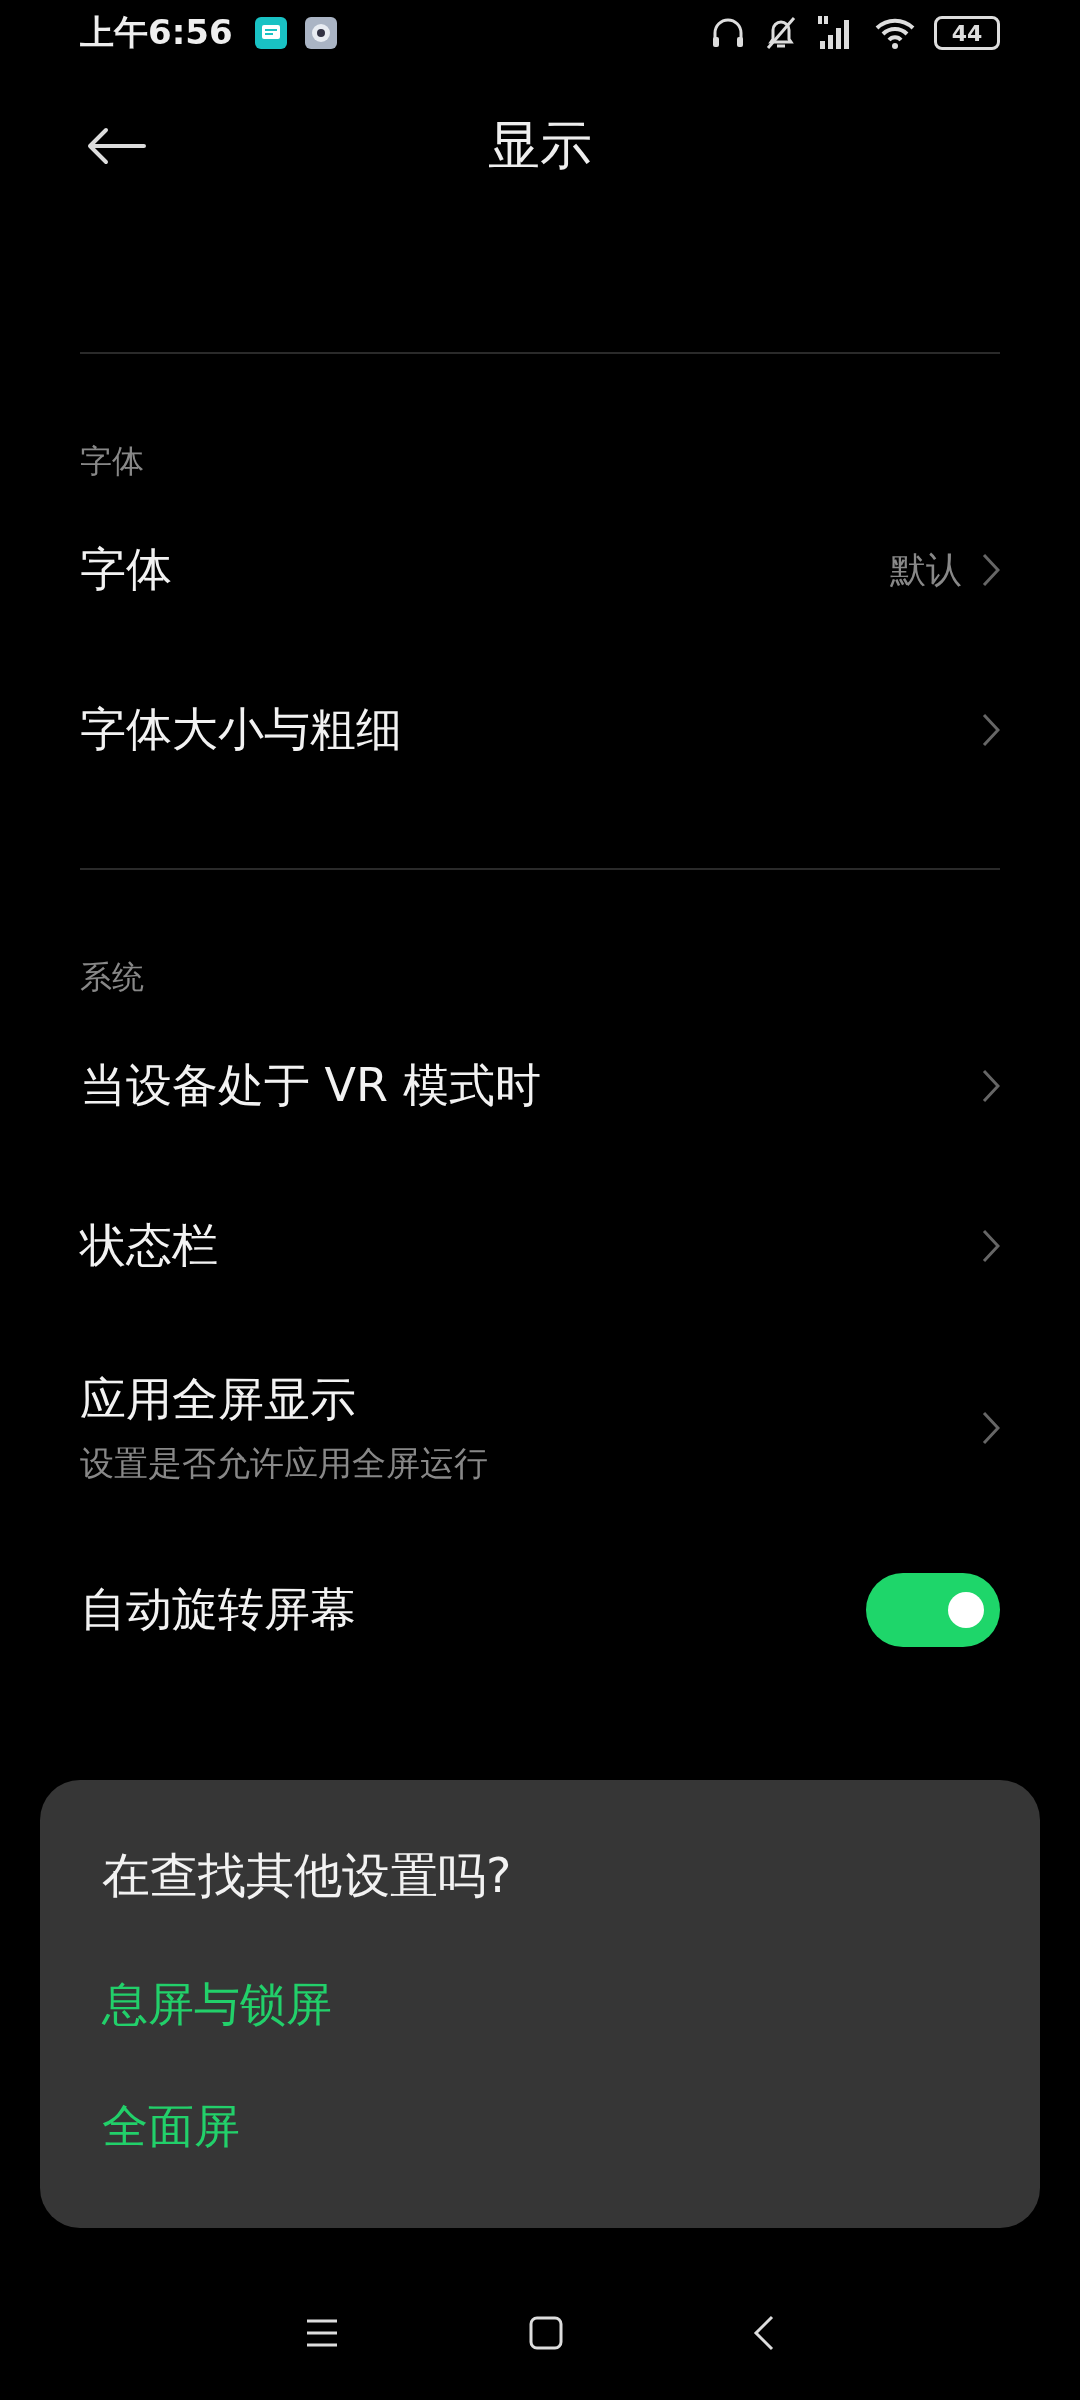 This screenshot has height=2400, width=1080. I want to click on settings-row: 状态栏, so click(540, 1246).